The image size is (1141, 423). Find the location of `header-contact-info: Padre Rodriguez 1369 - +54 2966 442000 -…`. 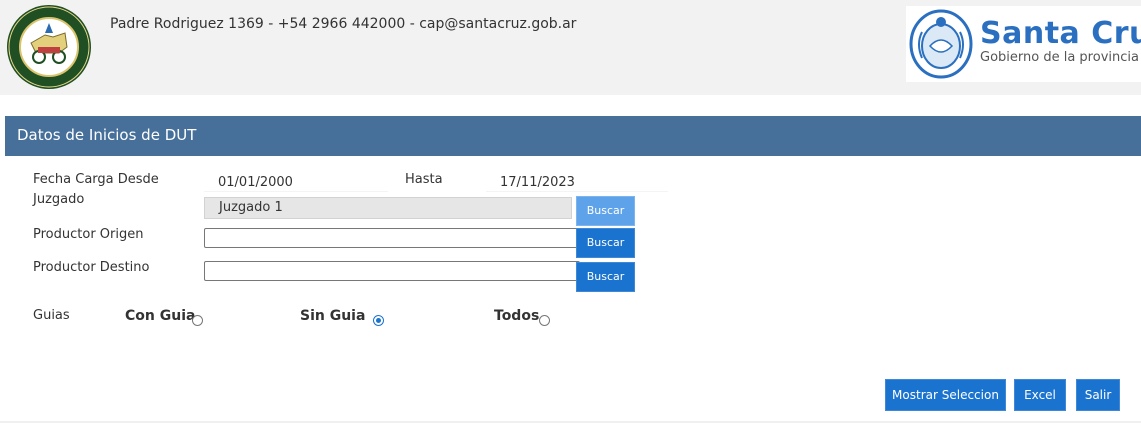

header-contact-info: Padre Rodriguez 1369 - +54 2966 442000 -… is located at coordinates (343, 24).